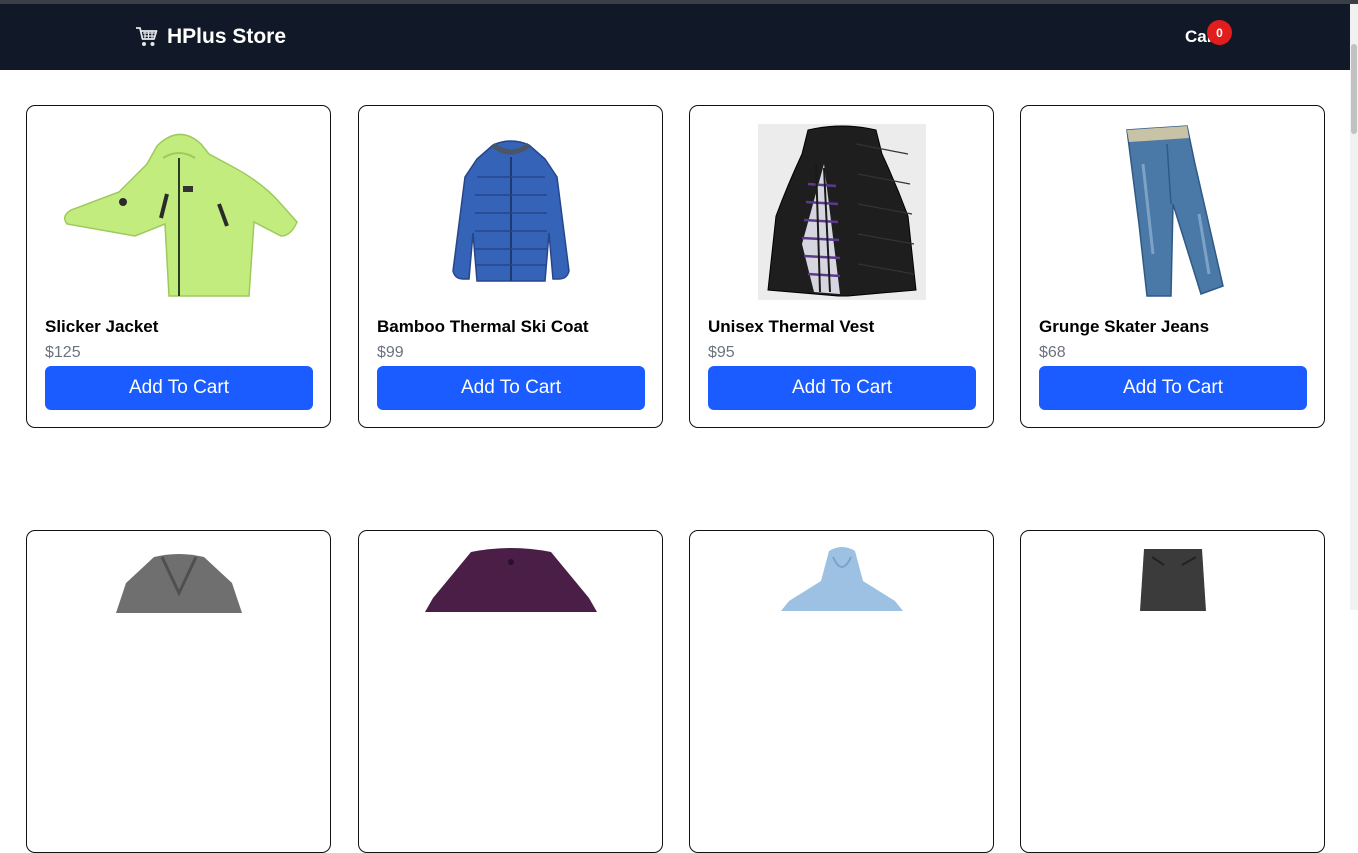 The width and height of the screenshot is (1358, 853). What do you see at coordinates (147, 37) in the screenshot?
I see `shopping-cart-icon` at bounding box center [147, 37].